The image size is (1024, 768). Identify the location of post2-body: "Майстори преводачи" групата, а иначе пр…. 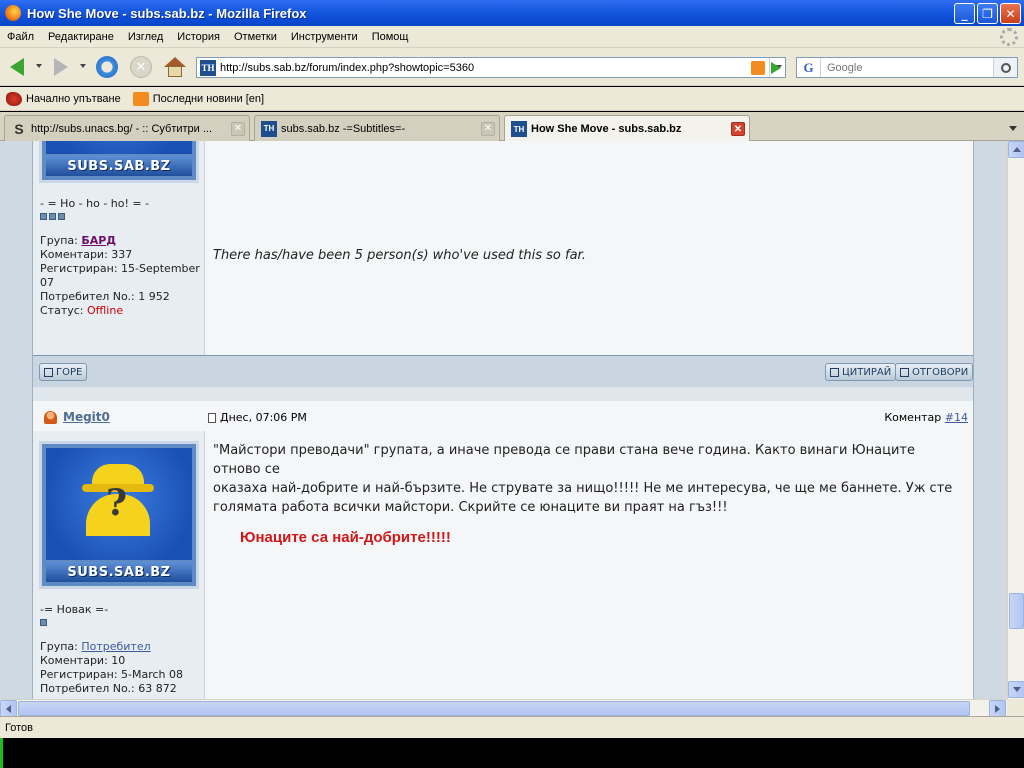
(588, 479).